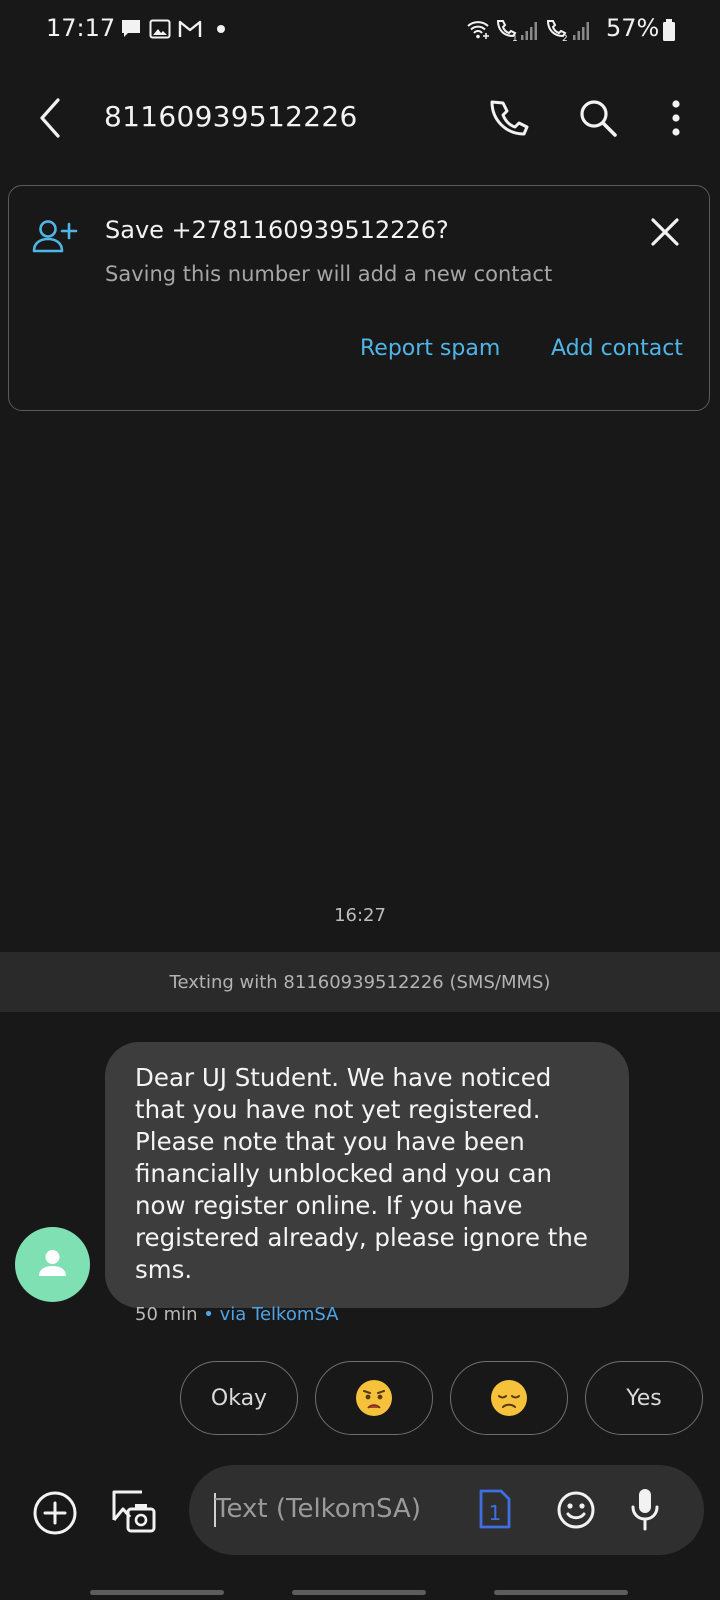 The image size is (720, 1600). I want to click on quick-reply-sad-emoji: 😞, so click(509, 1398).